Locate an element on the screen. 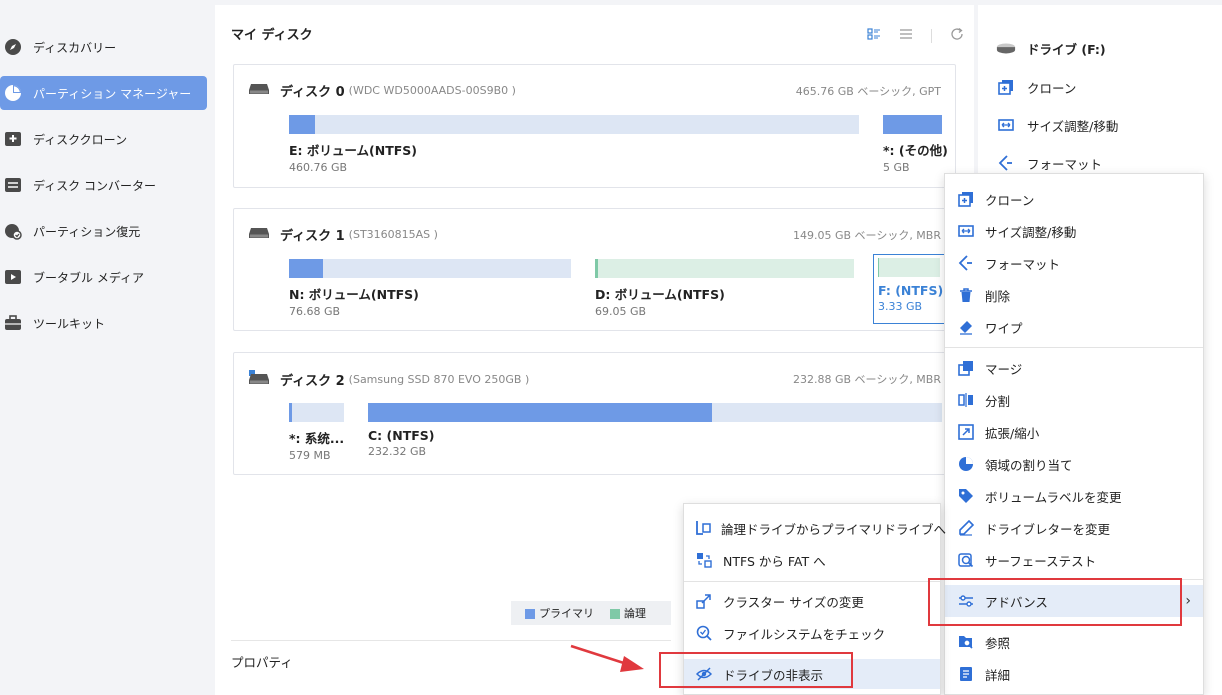  resize-icon is located at coordinates (1006, 125).